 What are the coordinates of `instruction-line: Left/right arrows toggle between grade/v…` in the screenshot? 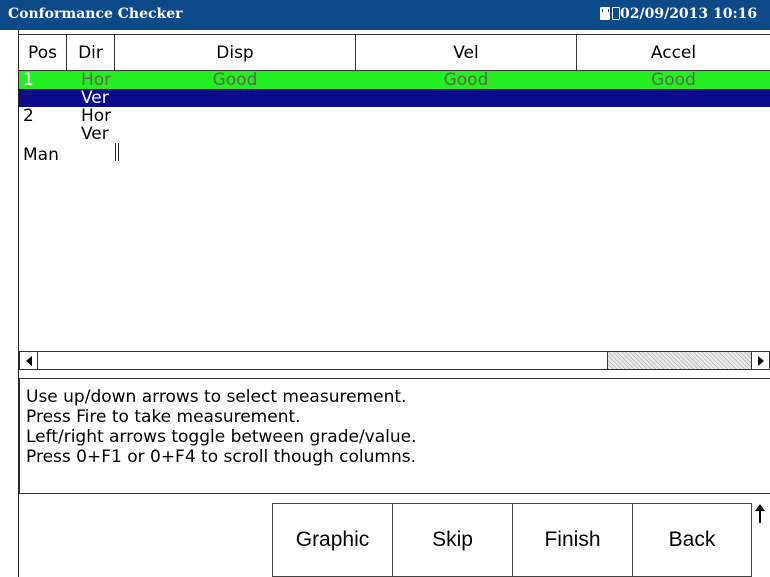 It's located at (221, 437).